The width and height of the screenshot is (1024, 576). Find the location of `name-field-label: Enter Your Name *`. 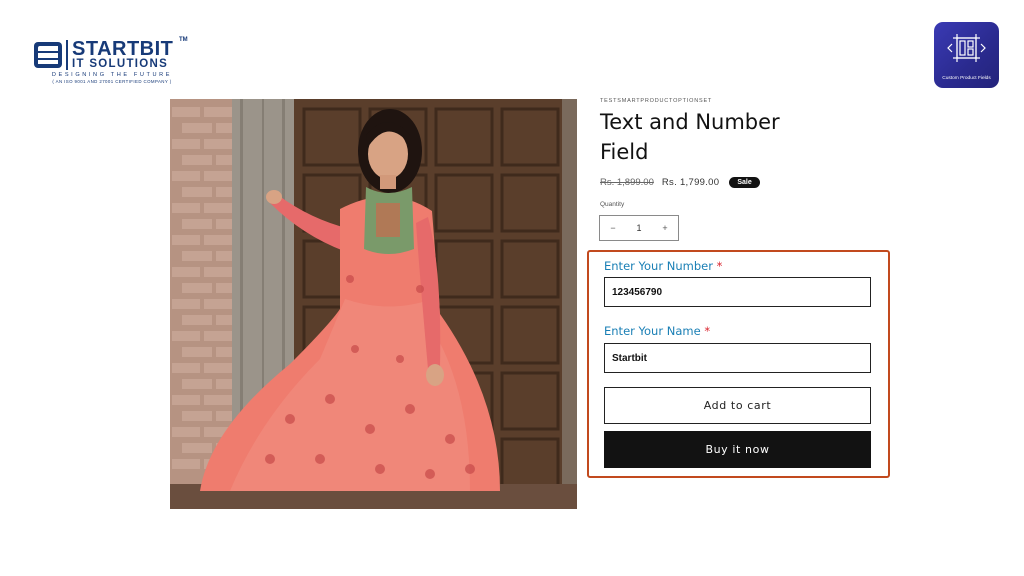

name-field-label: Enter Your Name * is located at coordinates (657, 331).